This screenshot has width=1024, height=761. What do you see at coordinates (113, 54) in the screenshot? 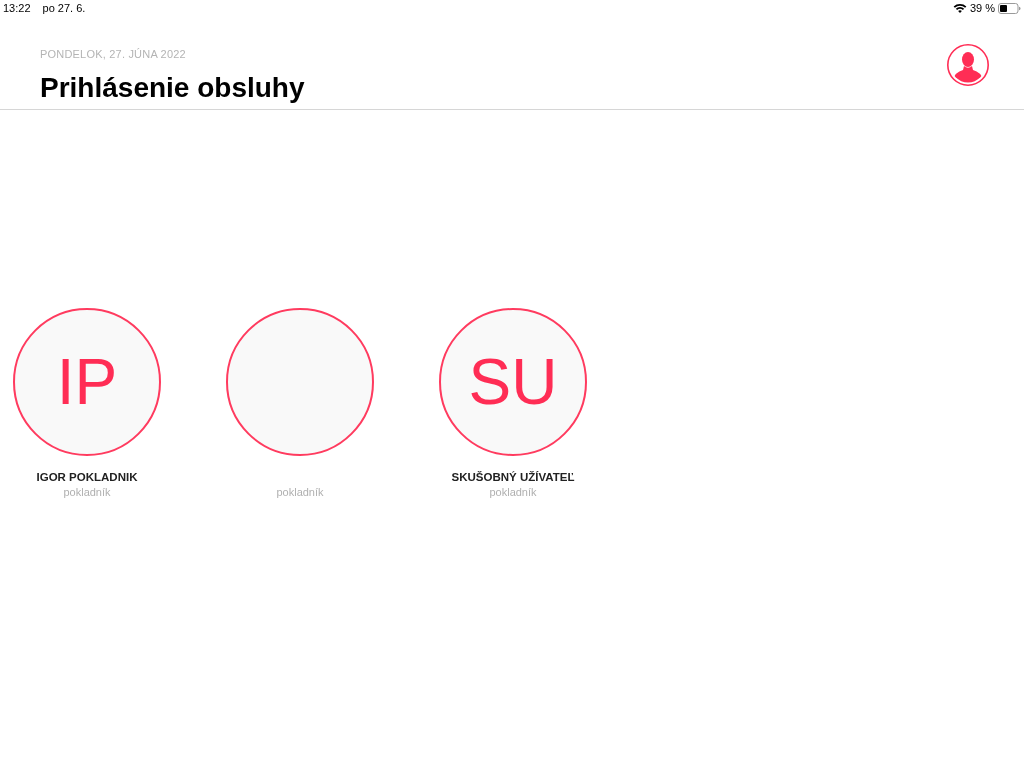
I see `date-label: PONDELOK, 27. JÚNA 2022` at bounding box center [113, 54].